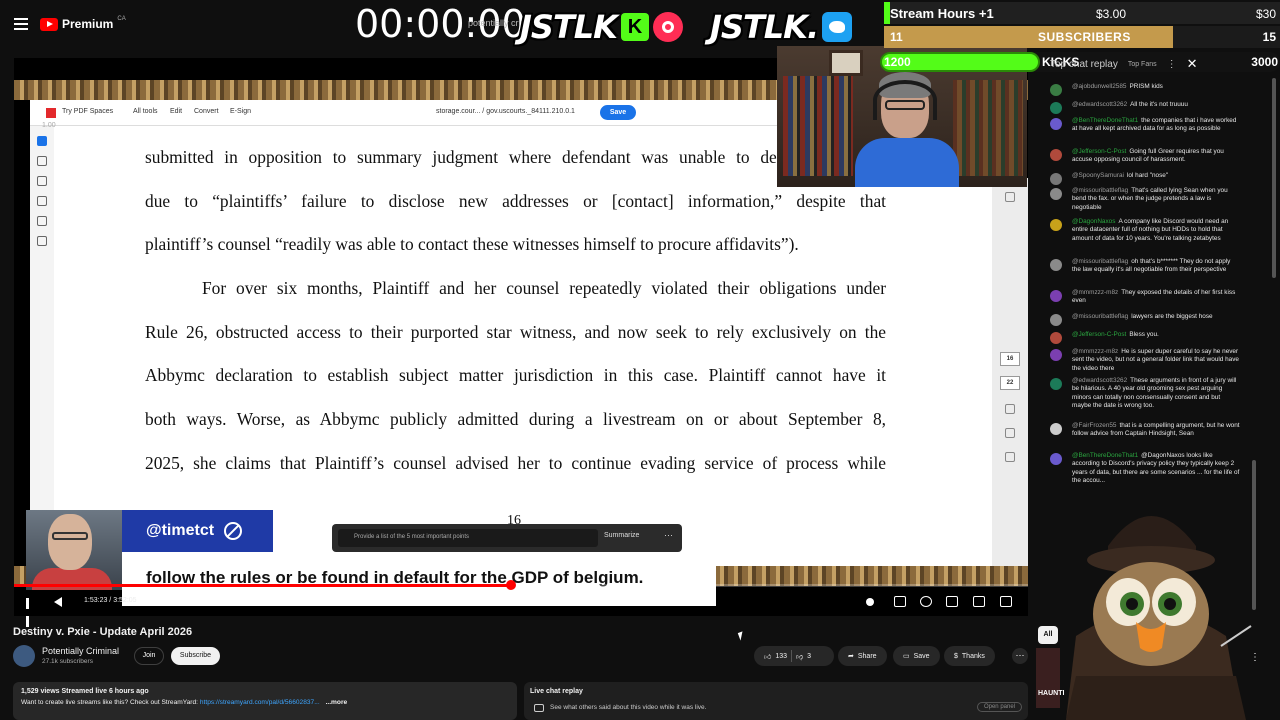 The image size is (1280, 720). Describe the element at coordinates (103, 632) in the screenshot. I see `video-title: Destiny v. Pxie - Update April 2026` at that location.